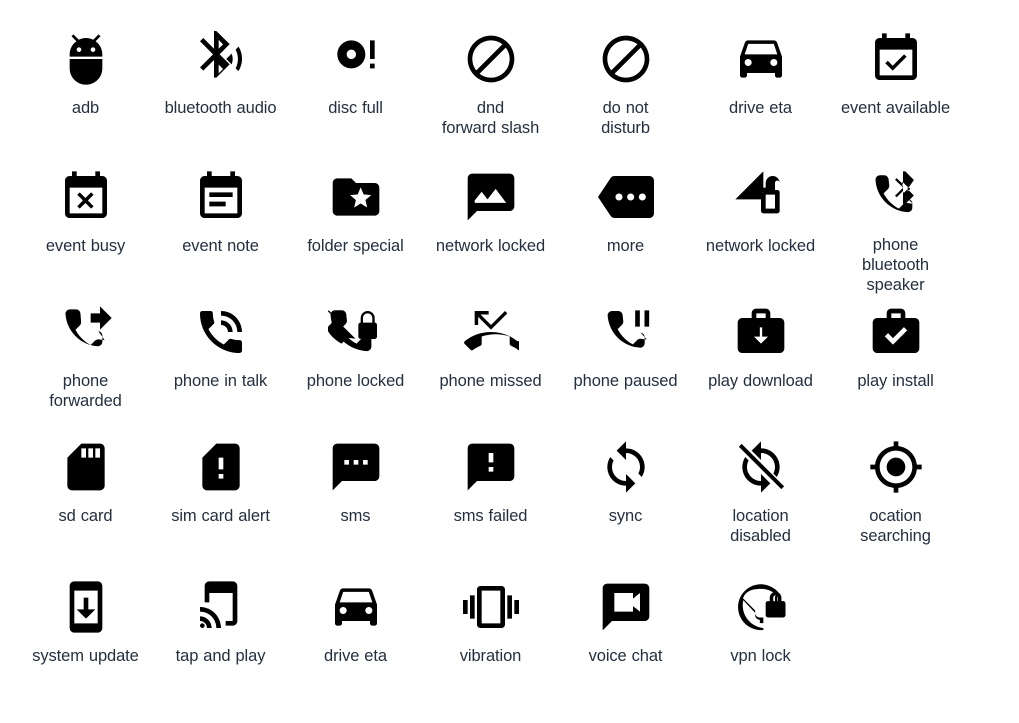 The width and height of the screenshot is (1019, 723). I want to click on event-note-icon, so click(221, 197).